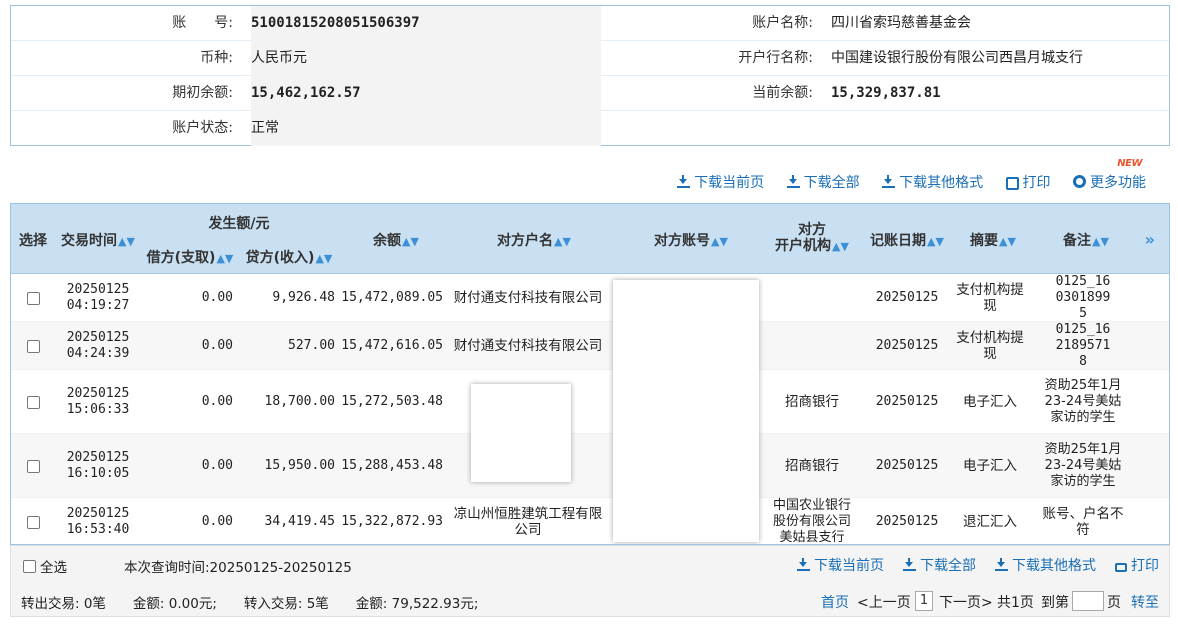  Describe the element at coordinates (392, 465) in the screenshot. I see `balance-amount: 15,288,453.48` at that location.